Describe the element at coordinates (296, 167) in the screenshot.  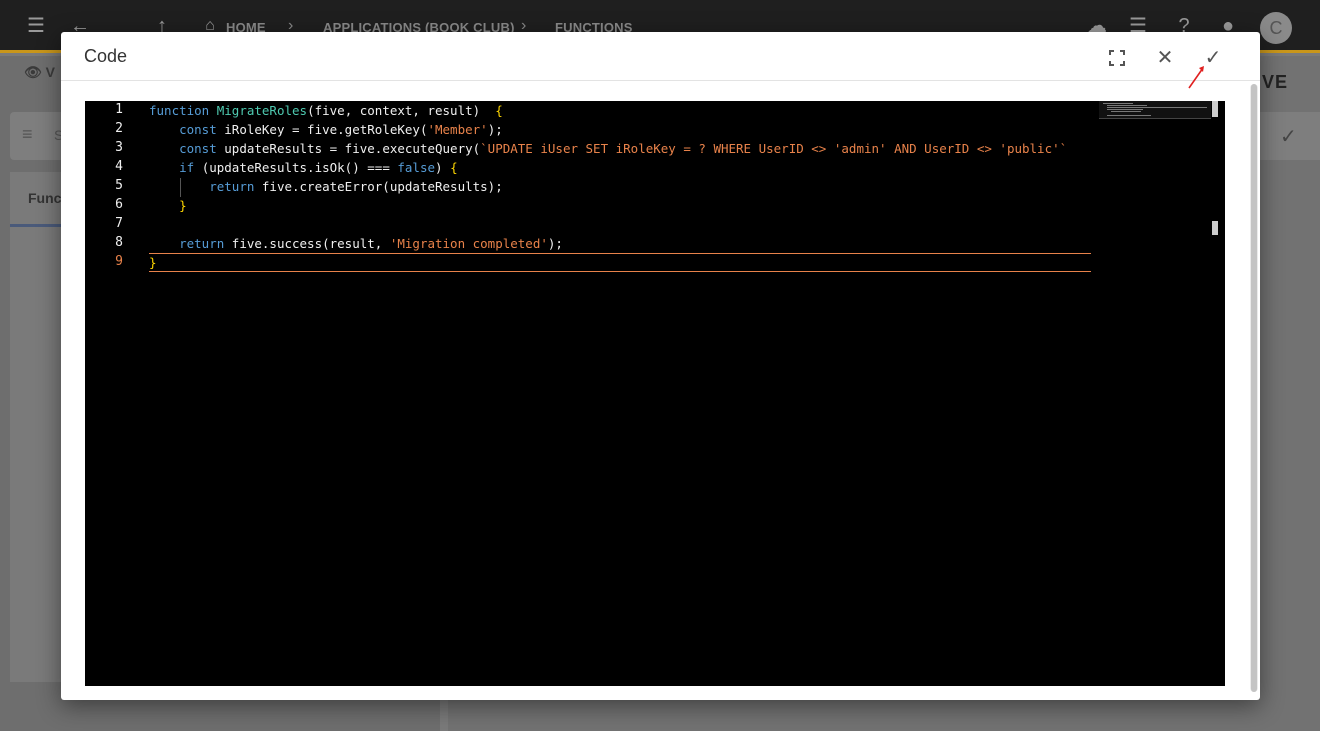
I see `code-text: (updateResults.isOk() ===` at that location.